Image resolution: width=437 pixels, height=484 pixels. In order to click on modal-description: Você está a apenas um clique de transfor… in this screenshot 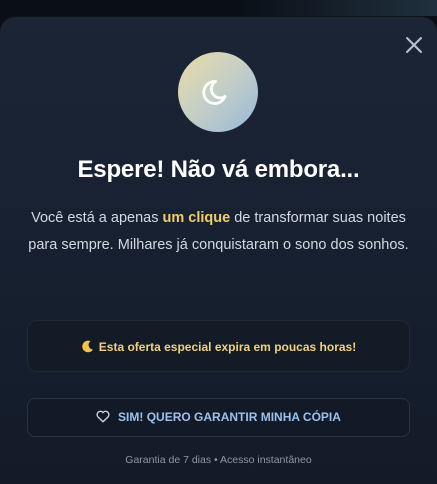, I will do `click(218, 232)`.